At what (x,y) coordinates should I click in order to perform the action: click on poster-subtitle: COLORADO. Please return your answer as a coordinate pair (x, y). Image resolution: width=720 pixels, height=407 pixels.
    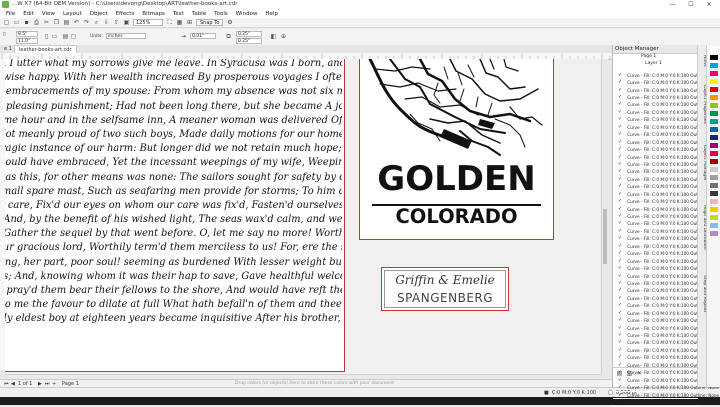
    Looking at the image, I should click on (456, 217).